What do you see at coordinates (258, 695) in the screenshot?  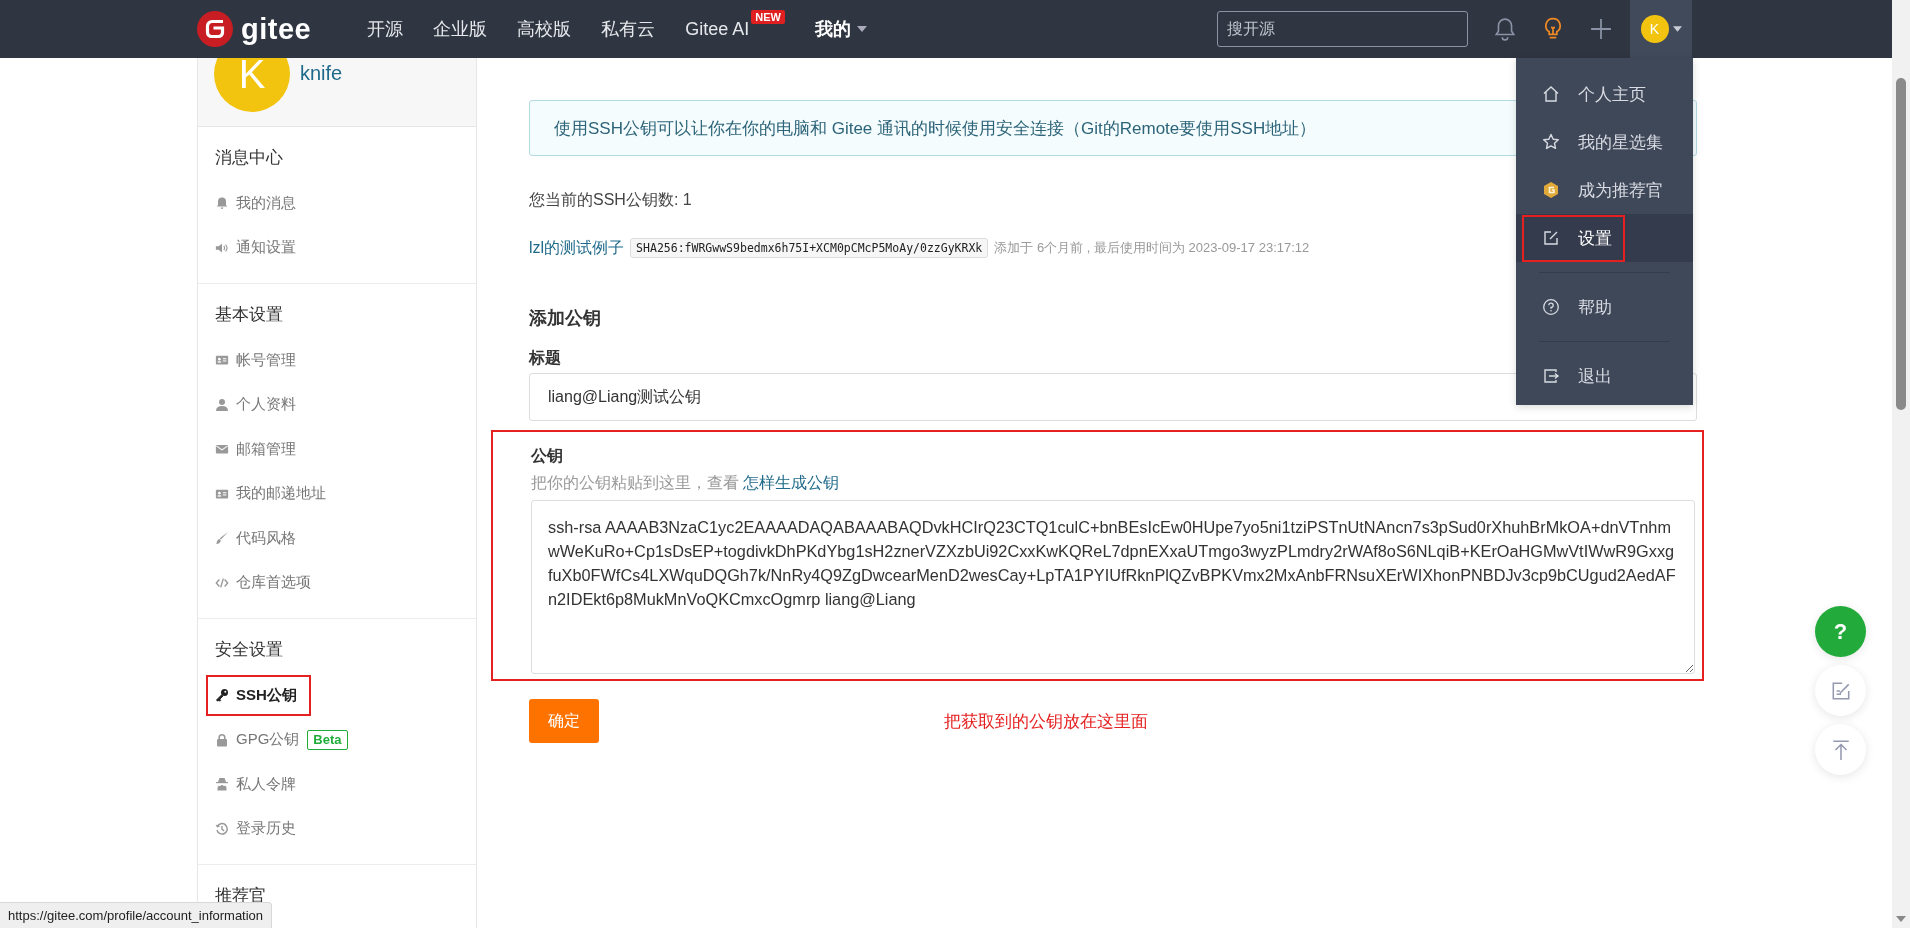 I see `sidebar-item: SSH公钥` at bounding box center [258, 695].